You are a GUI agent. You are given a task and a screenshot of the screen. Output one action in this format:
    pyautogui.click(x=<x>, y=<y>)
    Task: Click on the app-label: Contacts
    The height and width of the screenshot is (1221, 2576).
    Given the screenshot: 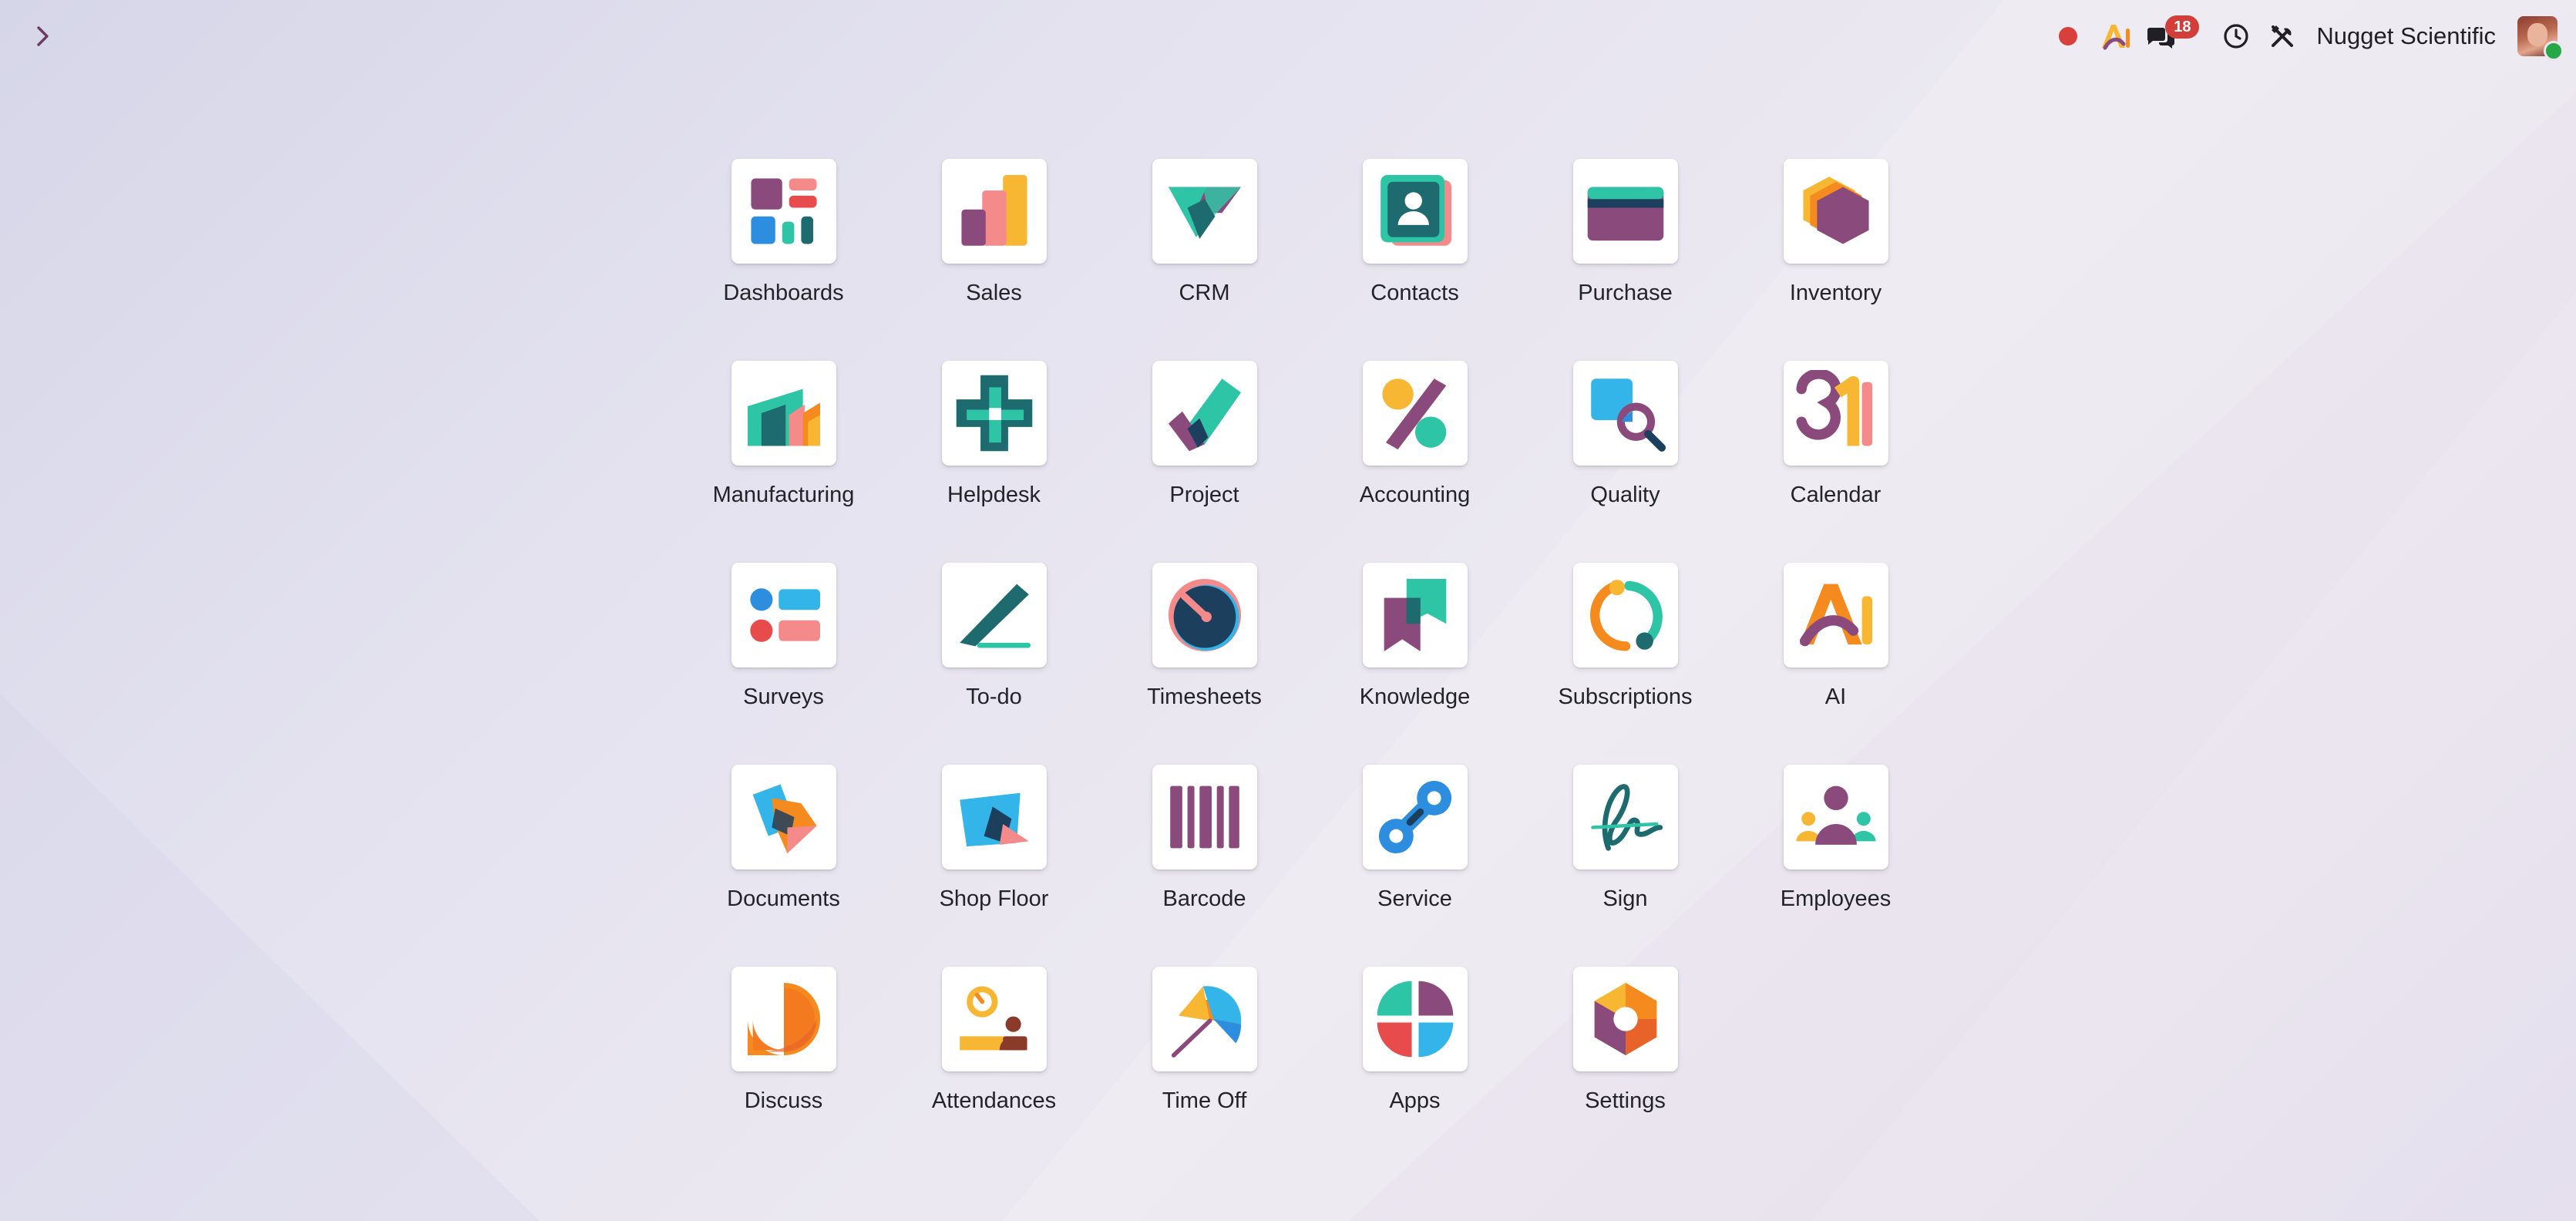 What is the action you would take?
    pyautogui.click(x=1414, y=293)
    